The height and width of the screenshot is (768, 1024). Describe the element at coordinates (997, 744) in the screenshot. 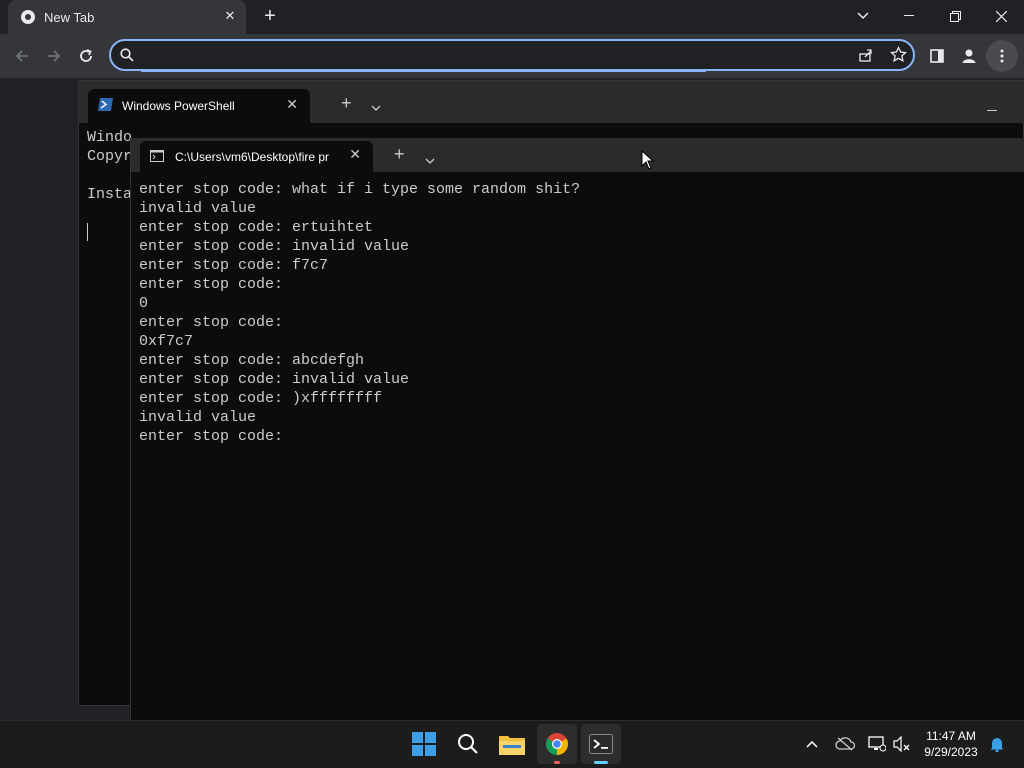

I see `notification-bell-icon` at that location.